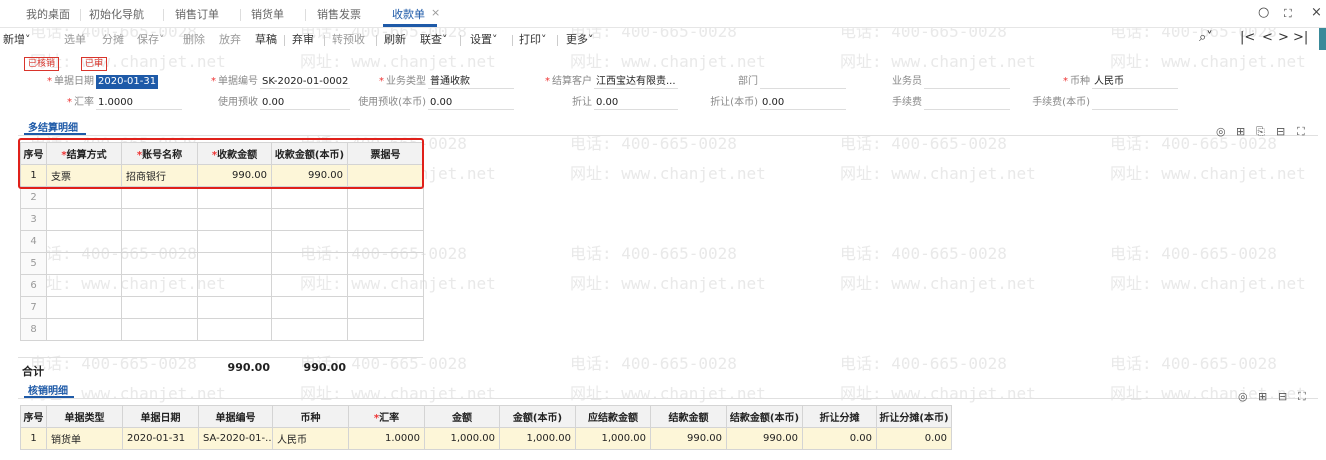 The height and width of the screenshot is (460, 1326). Describe the element at coordinates (967, 82) in the screenshot. I see `salesman-field` at that location.